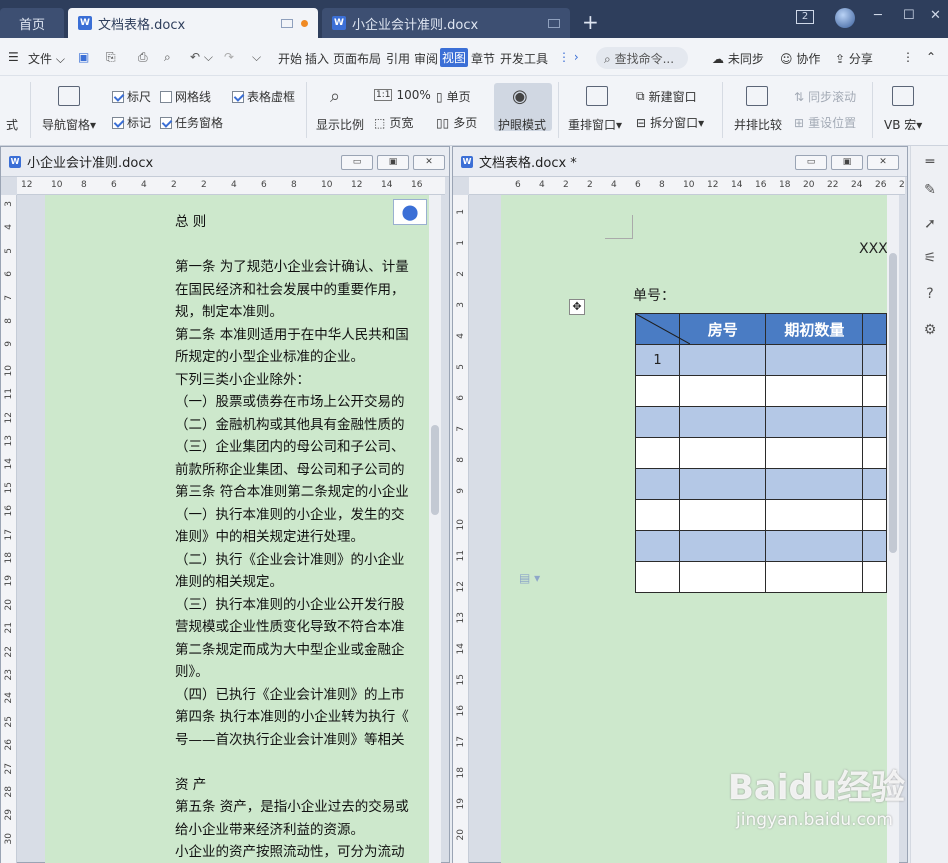 The height and width of the screenshot is (863, 948). Describe the element at coordinates (429, 162) in the screenshot. I see `left-pane-close-icon: ✕` at that location.